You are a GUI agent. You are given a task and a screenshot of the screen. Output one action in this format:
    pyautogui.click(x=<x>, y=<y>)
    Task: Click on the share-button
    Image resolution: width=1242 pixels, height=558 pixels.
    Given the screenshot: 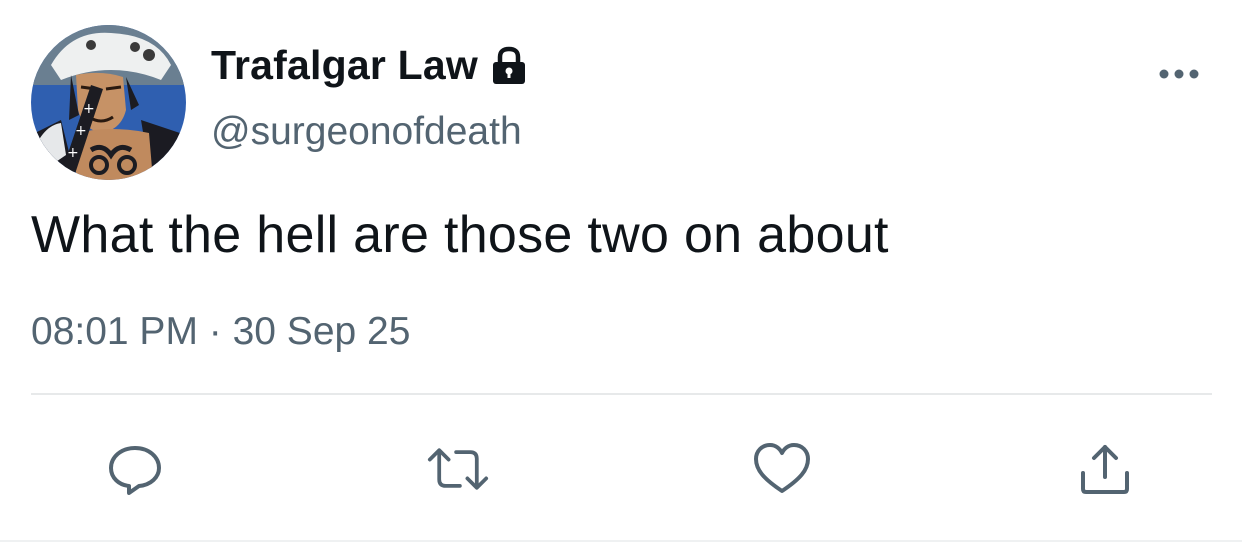 What is the action you would take?
    pyautogui.click(x=1105, y=469)
    